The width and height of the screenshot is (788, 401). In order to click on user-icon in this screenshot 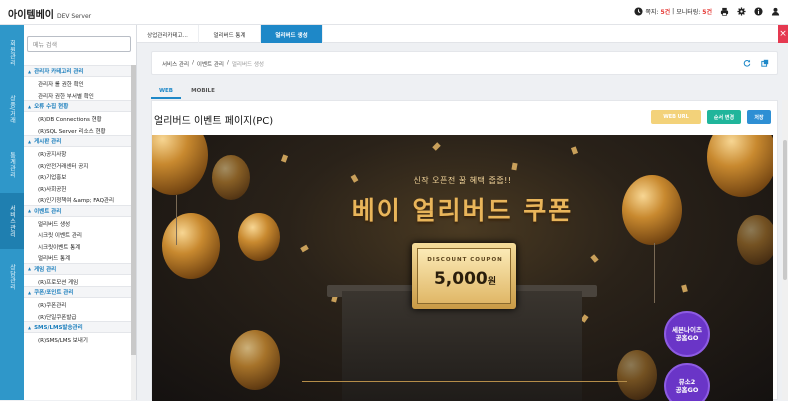, I will do `click(775, 11)`.